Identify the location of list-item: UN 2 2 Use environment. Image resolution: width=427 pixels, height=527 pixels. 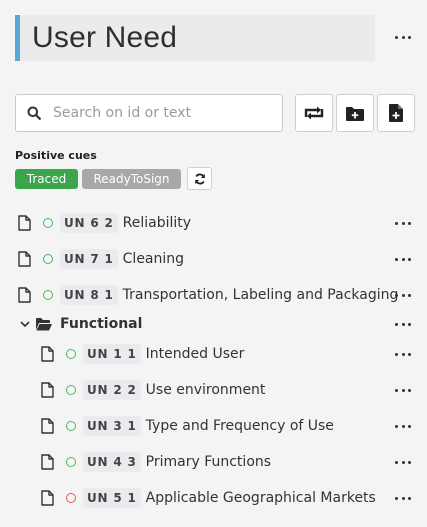
(153, 390).